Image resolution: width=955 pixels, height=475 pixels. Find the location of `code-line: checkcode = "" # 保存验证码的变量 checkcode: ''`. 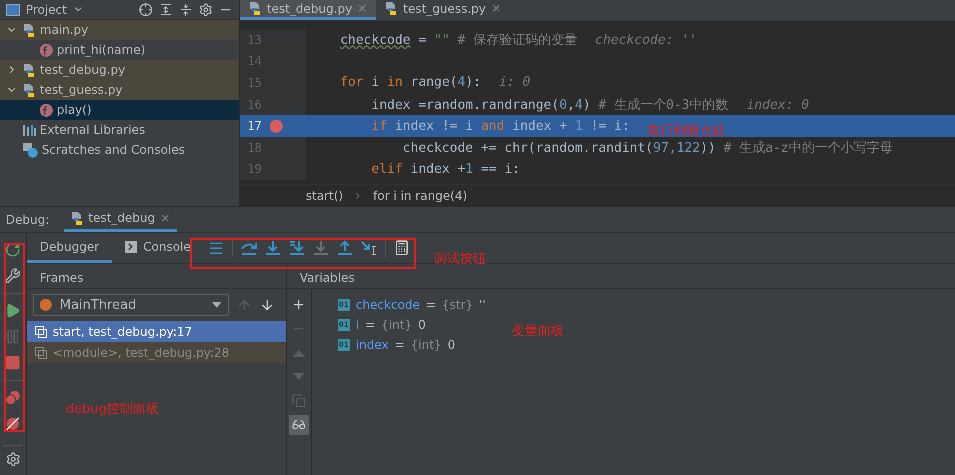

code-line: checkcode = "" # 保存验证码的变量 checkcode: '' is located at coordinates (518, 40).